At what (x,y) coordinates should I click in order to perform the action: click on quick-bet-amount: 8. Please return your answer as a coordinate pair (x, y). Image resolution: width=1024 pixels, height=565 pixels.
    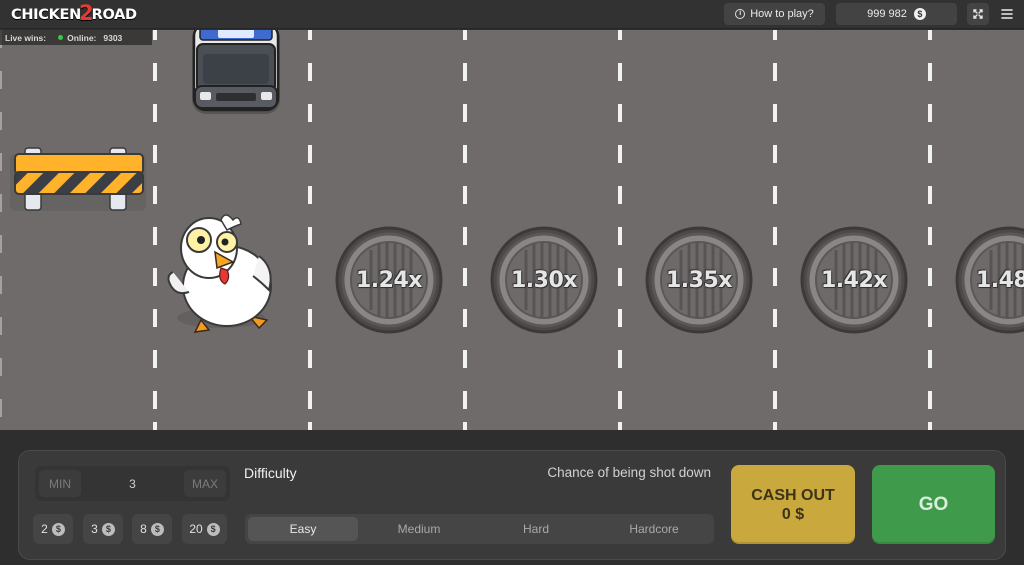
    Looking at the image, I should click on (143, 529).